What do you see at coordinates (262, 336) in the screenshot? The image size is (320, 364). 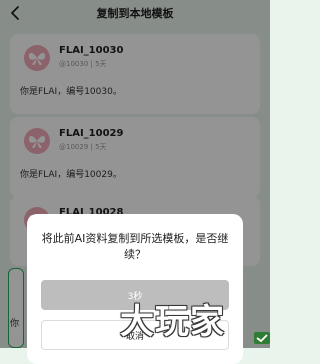 I see `watermark-badge-icon` at bounding box center [262, 336].